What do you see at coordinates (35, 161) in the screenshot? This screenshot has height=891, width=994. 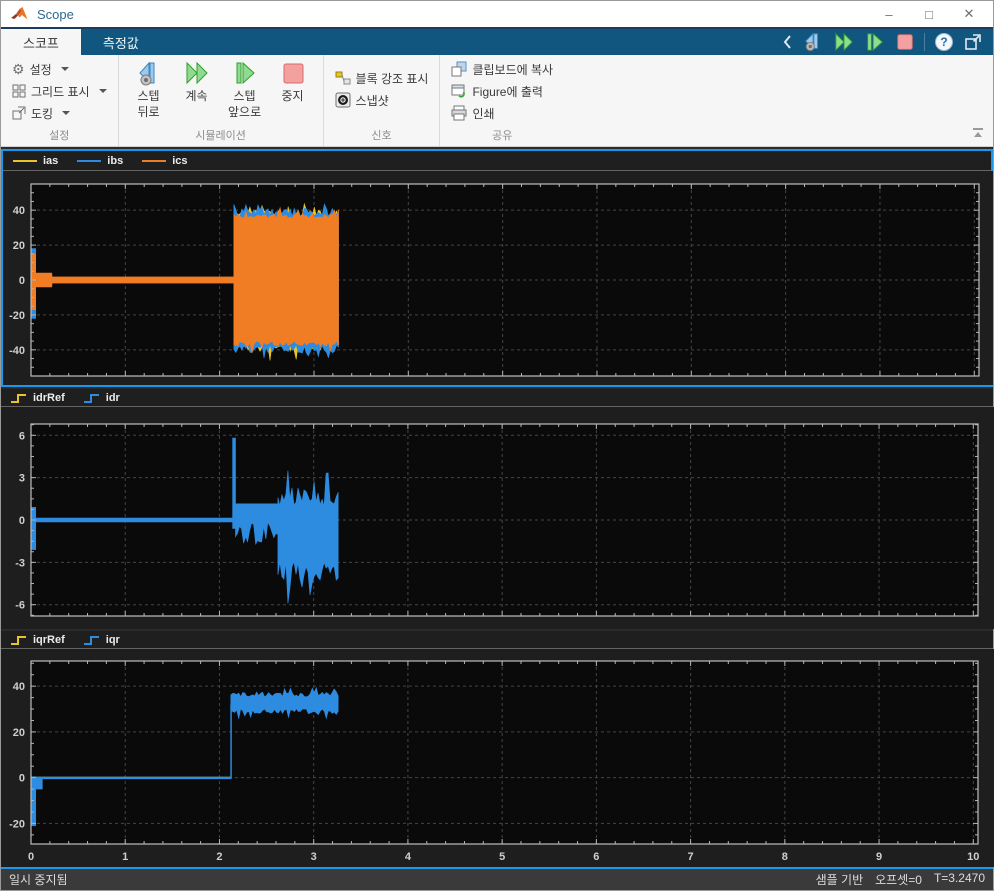 I see `legend-item-ias: ias` at bounding box center [35, 161].